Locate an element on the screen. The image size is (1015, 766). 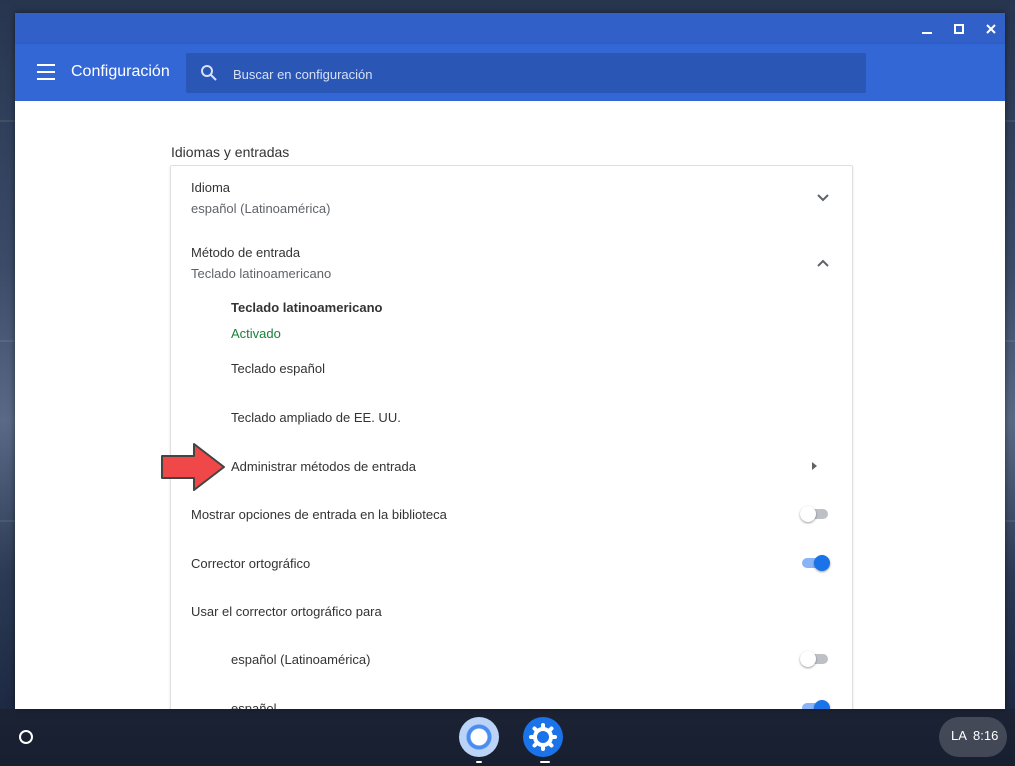
settings-app-icon is located at coordinates (543, 737).